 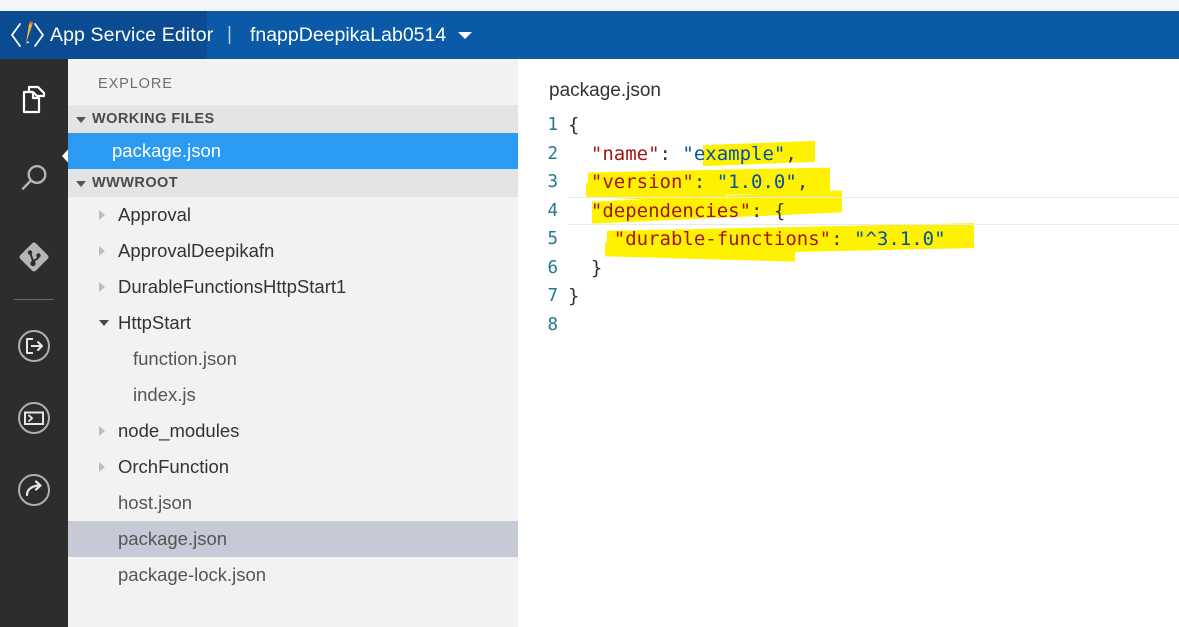 I want to click on sidebar-item-refresh, so click(x=34, y=490).